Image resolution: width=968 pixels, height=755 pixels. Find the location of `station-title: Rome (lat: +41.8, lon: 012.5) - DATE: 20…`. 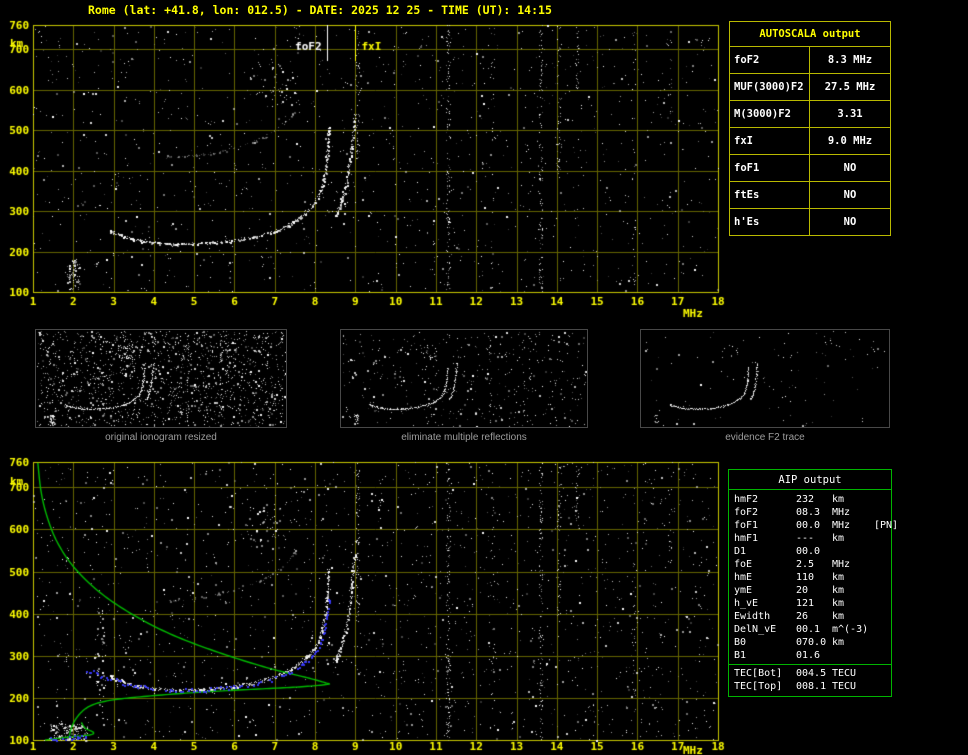

station-title: Rome (lat: +41.8, lon: 012.5) - DATE: 20… is located at coordinates (320, 10).